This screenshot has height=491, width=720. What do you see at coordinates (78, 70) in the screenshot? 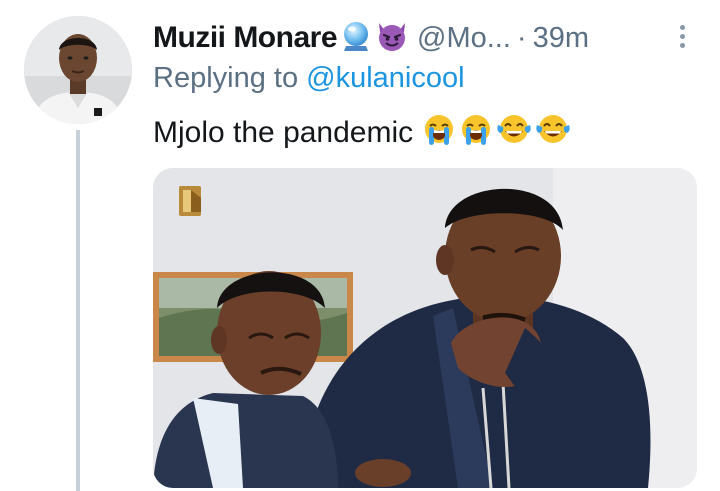
I see `avatar` at bounding box center [78, 70].